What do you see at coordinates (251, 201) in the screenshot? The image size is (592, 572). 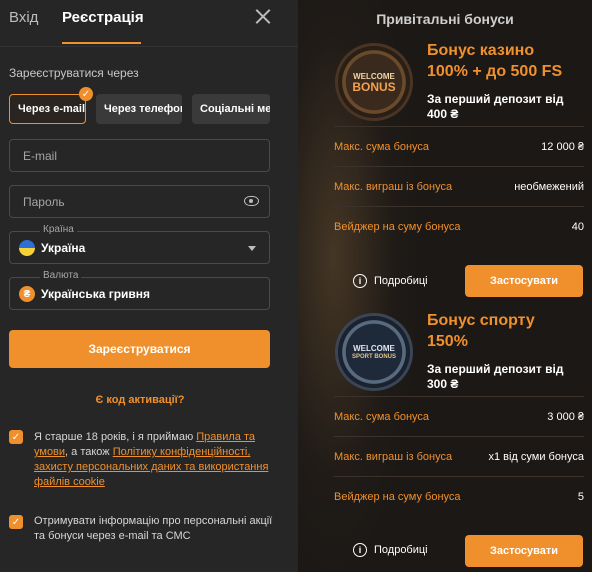 I see `eye-icon` at bounding box center [251, 201].